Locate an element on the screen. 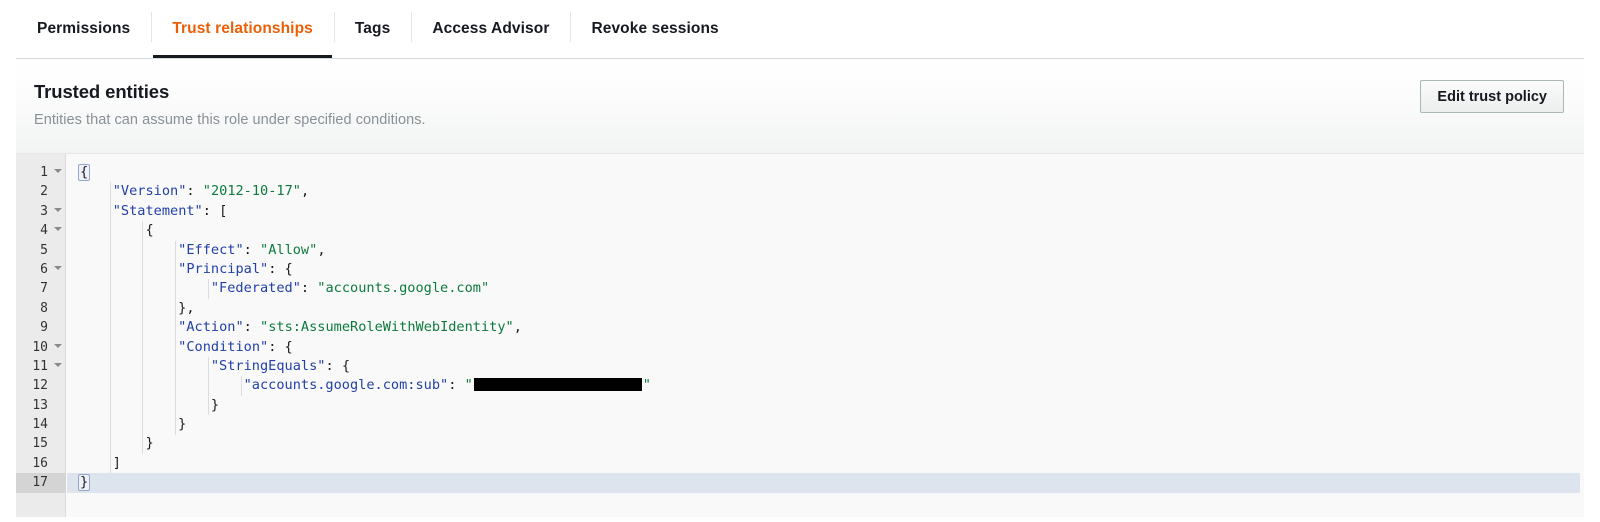 The height and width of the screenshot is (522, 1600). redacted-value-bar is located at coordinates (557, 385).